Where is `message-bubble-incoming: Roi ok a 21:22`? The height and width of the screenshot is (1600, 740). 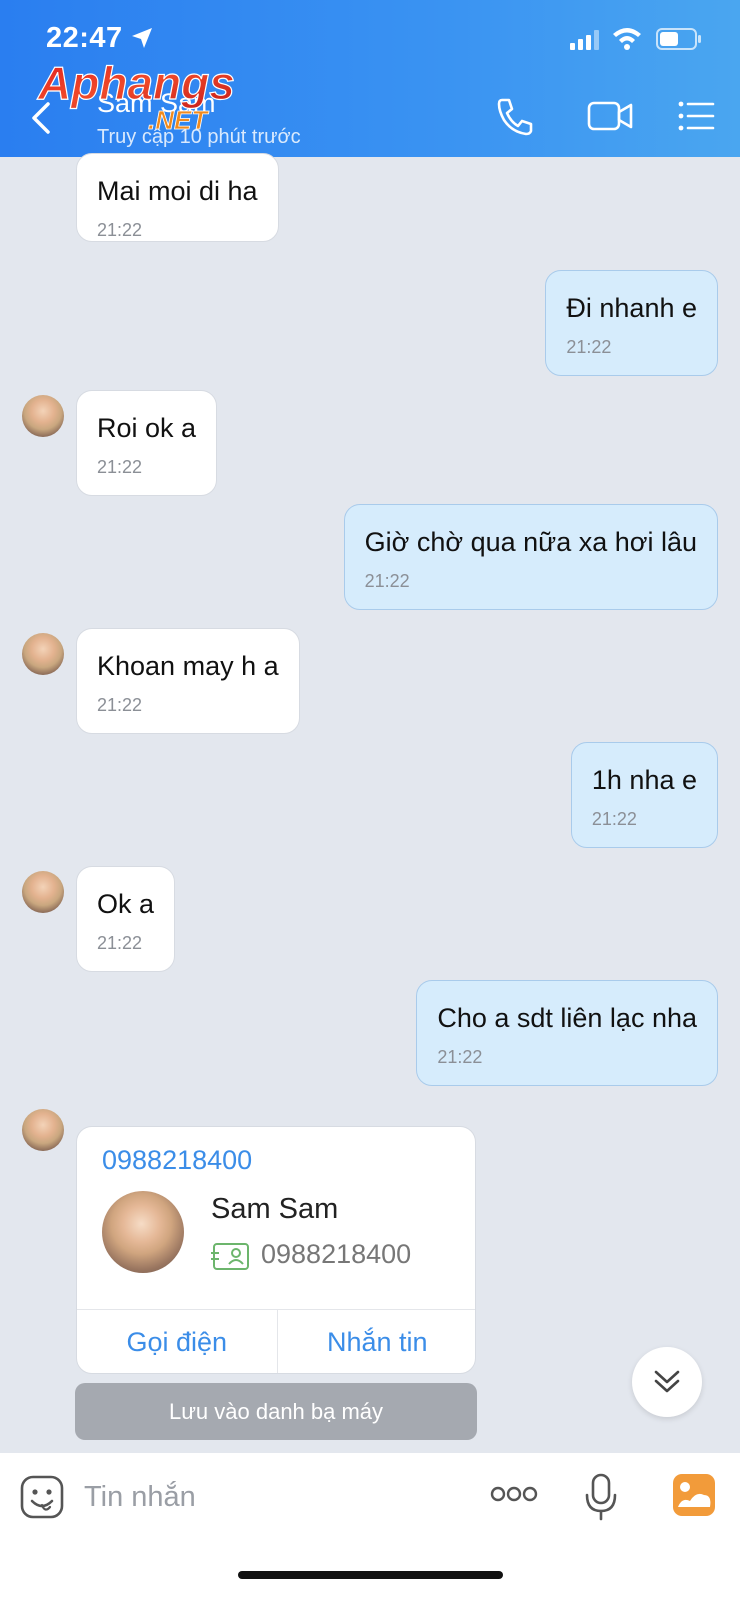
message-bubble-incoming: Roi ok a 21:22 is located at coordinates (147, 443).